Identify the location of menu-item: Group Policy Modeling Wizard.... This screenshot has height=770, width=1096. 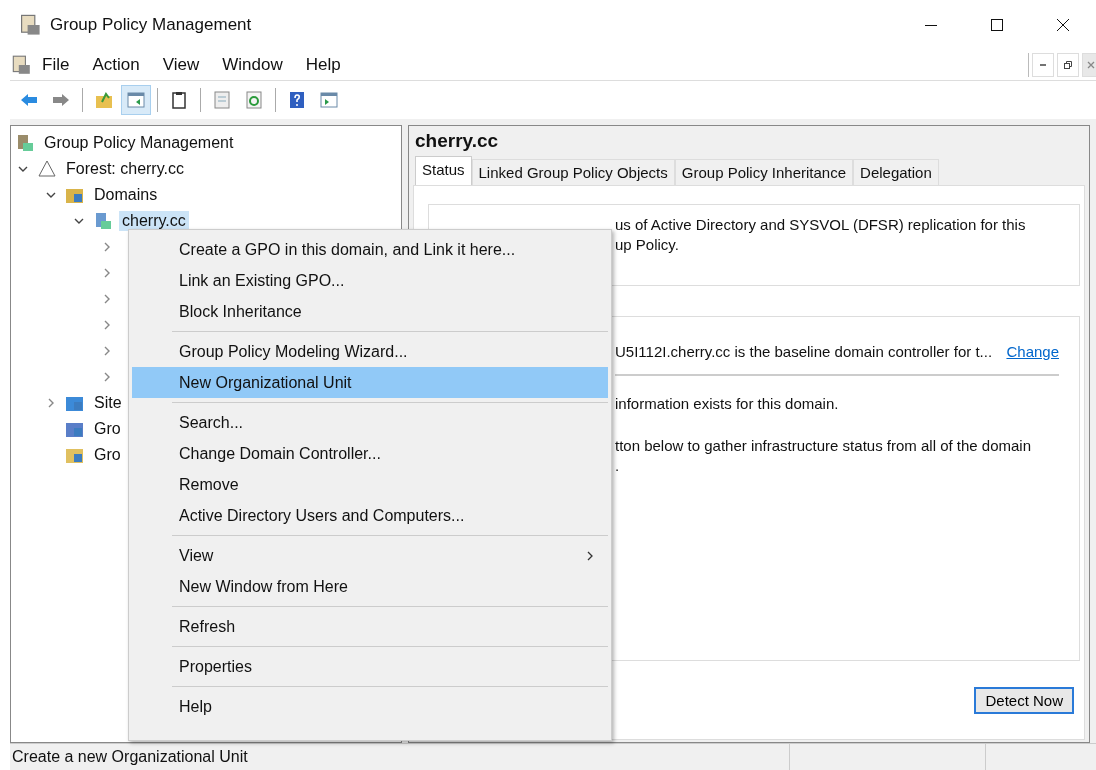
(370, 351).